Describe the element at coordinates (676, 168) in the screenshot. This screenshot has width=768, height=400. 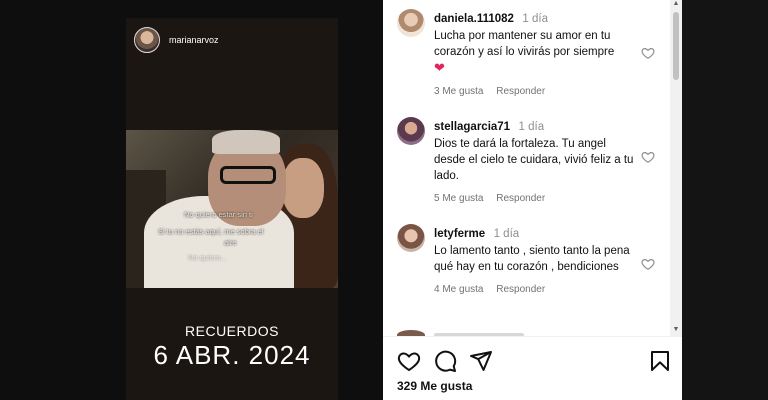
I see `comments-scrollbar: ▲ ▼` at that location.